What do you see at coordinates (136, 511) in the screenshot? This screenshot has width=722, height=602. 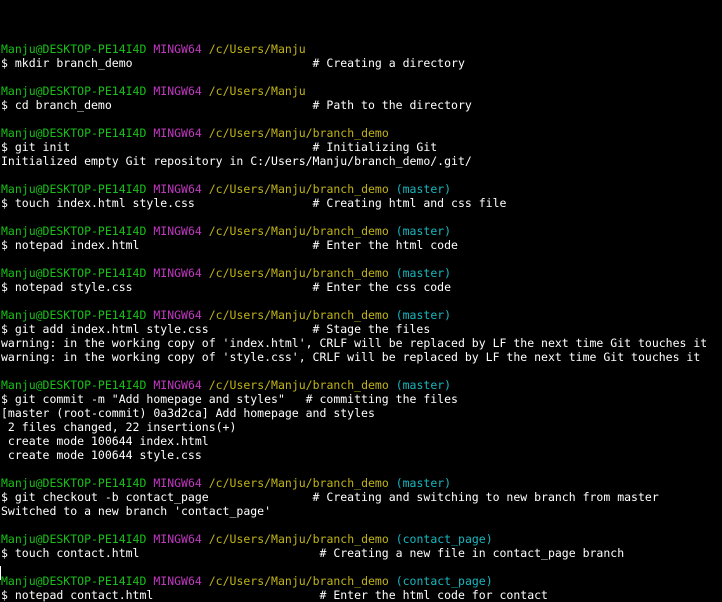 I see `output-line: Switched to a new branch 'contact_page'` at bounding box center [136, 511].